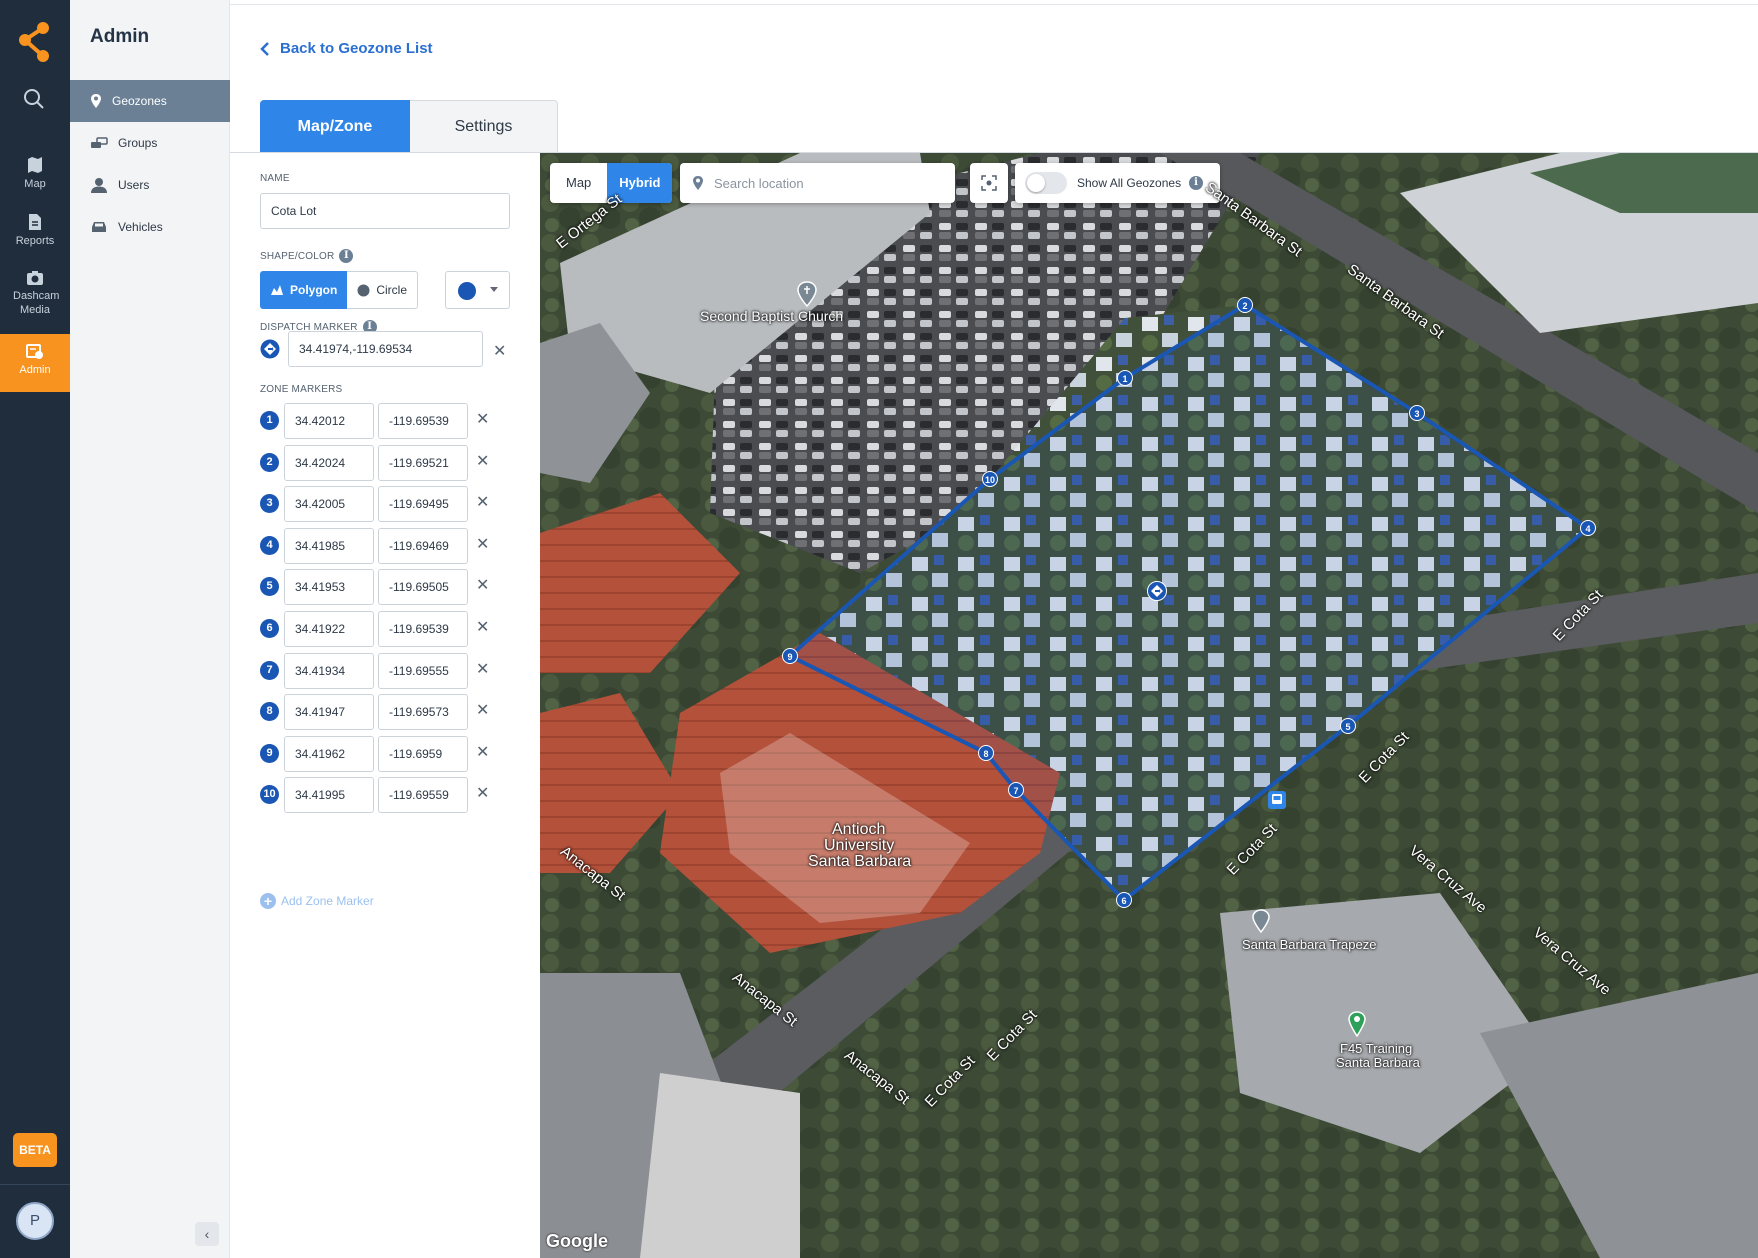  I want to click on dispatch-marker-field: 34.41974,-119.69534, so click(385, 349).